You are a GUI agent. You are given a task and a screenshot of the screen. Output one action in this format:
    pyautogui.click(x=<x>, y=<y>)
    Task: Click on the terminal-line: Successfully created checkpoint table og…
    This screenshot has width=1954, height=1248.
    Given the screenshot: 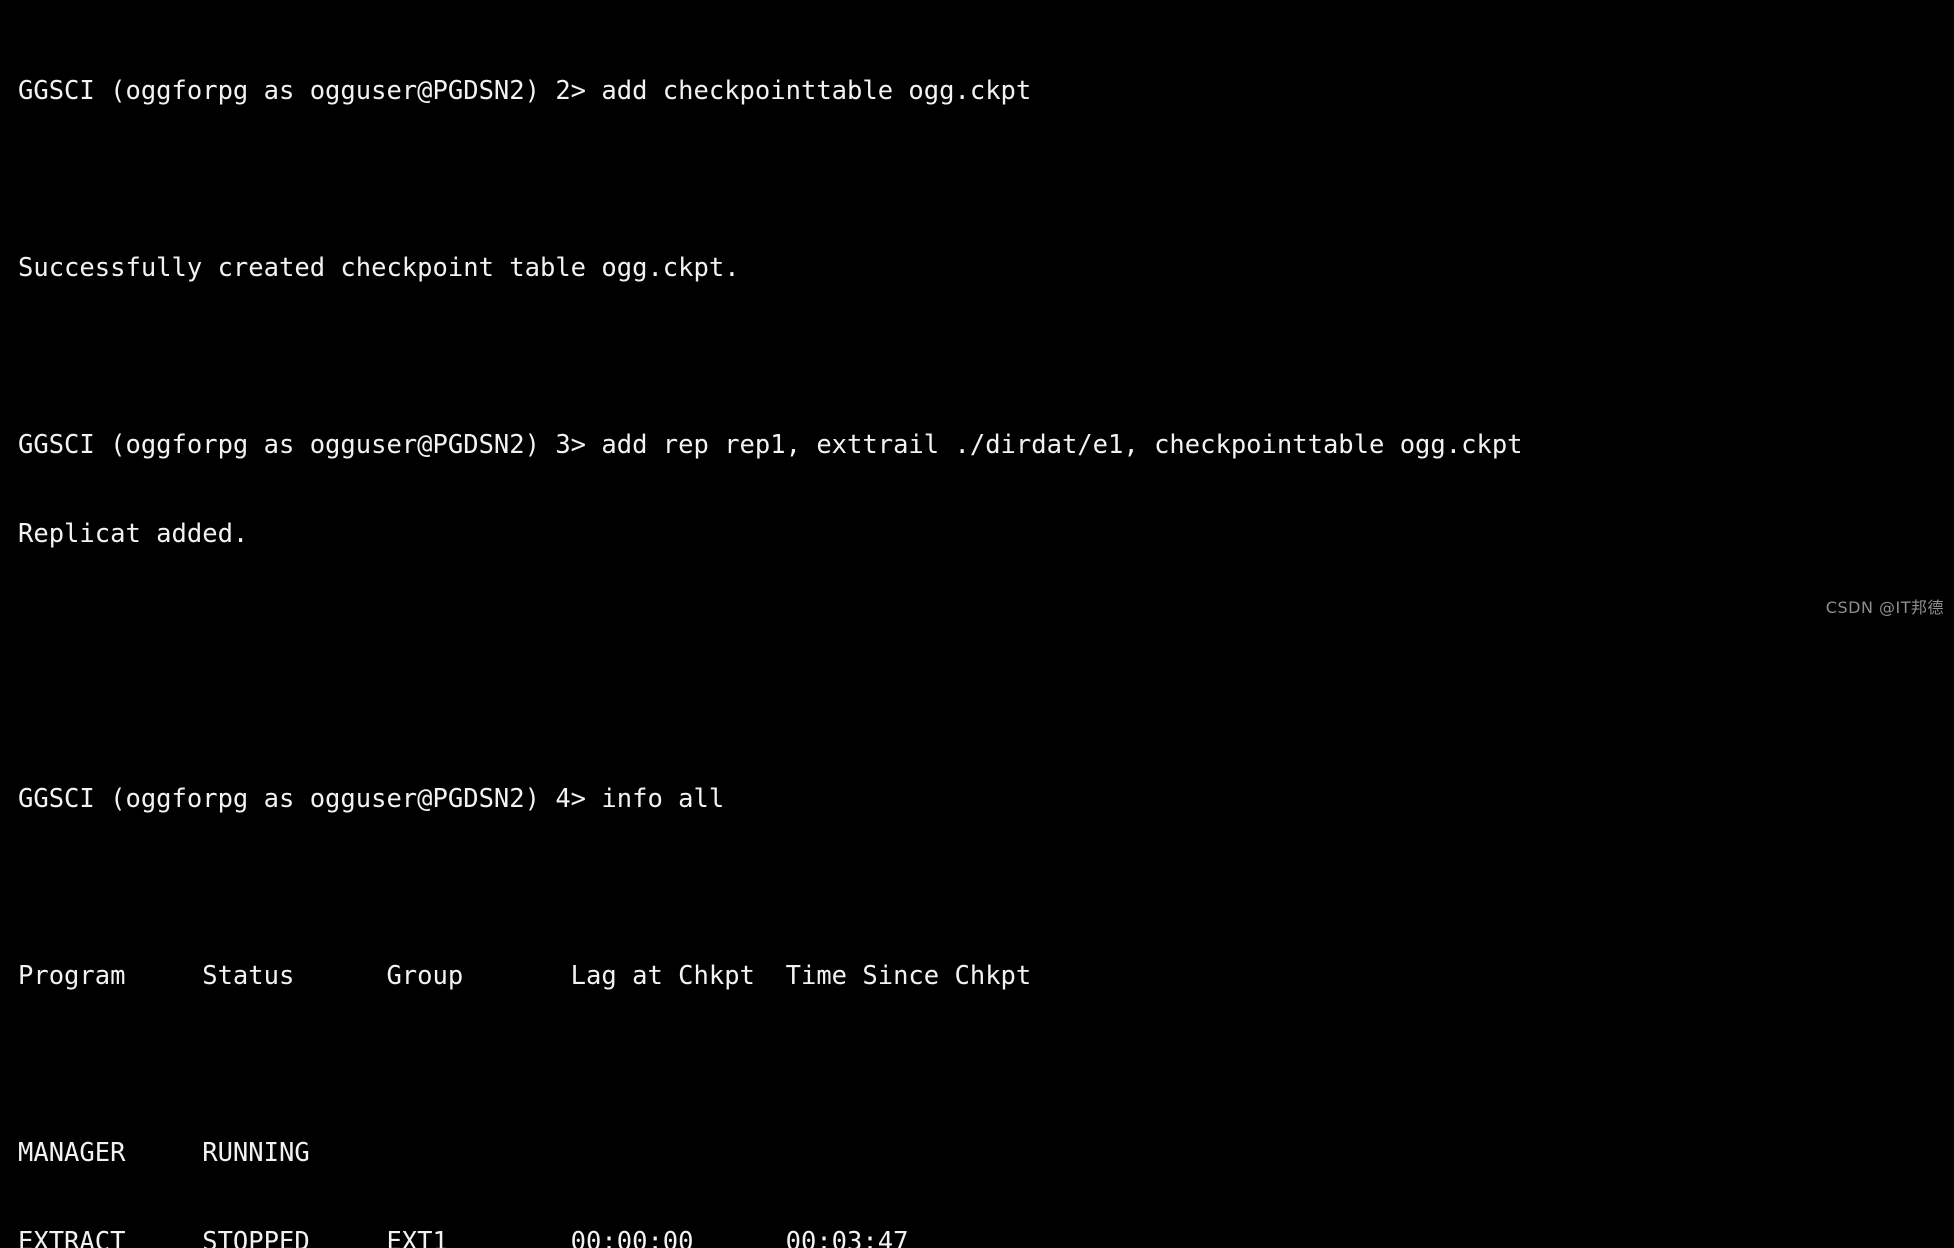 What is the action you would take?
    pyautogui.click(x=986, y=269)
    